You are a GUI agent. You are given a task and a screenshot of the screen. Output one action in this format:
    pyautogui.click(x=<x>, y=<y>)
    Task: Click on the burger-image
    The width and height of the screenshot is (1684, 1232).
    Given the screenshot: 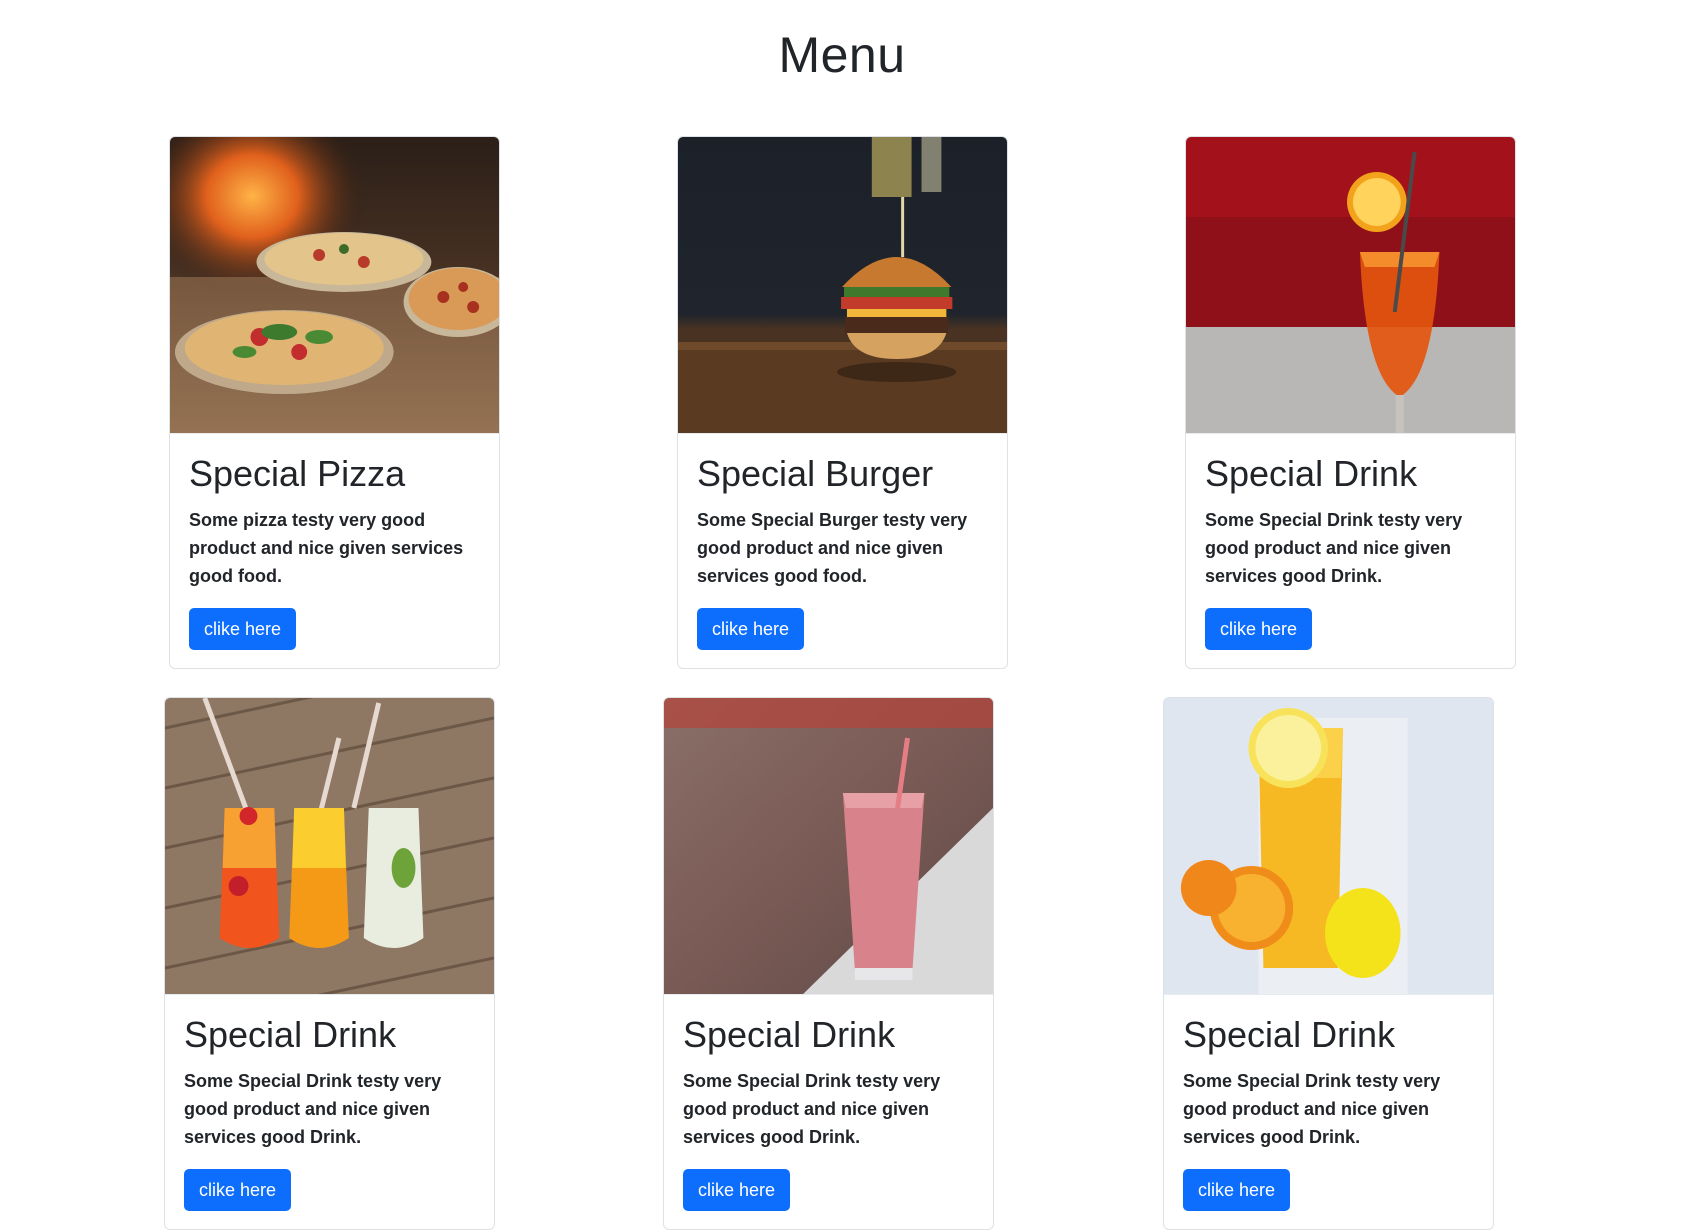 What is the action you would take?
    pyautogui.click(x=842, y=285)
    